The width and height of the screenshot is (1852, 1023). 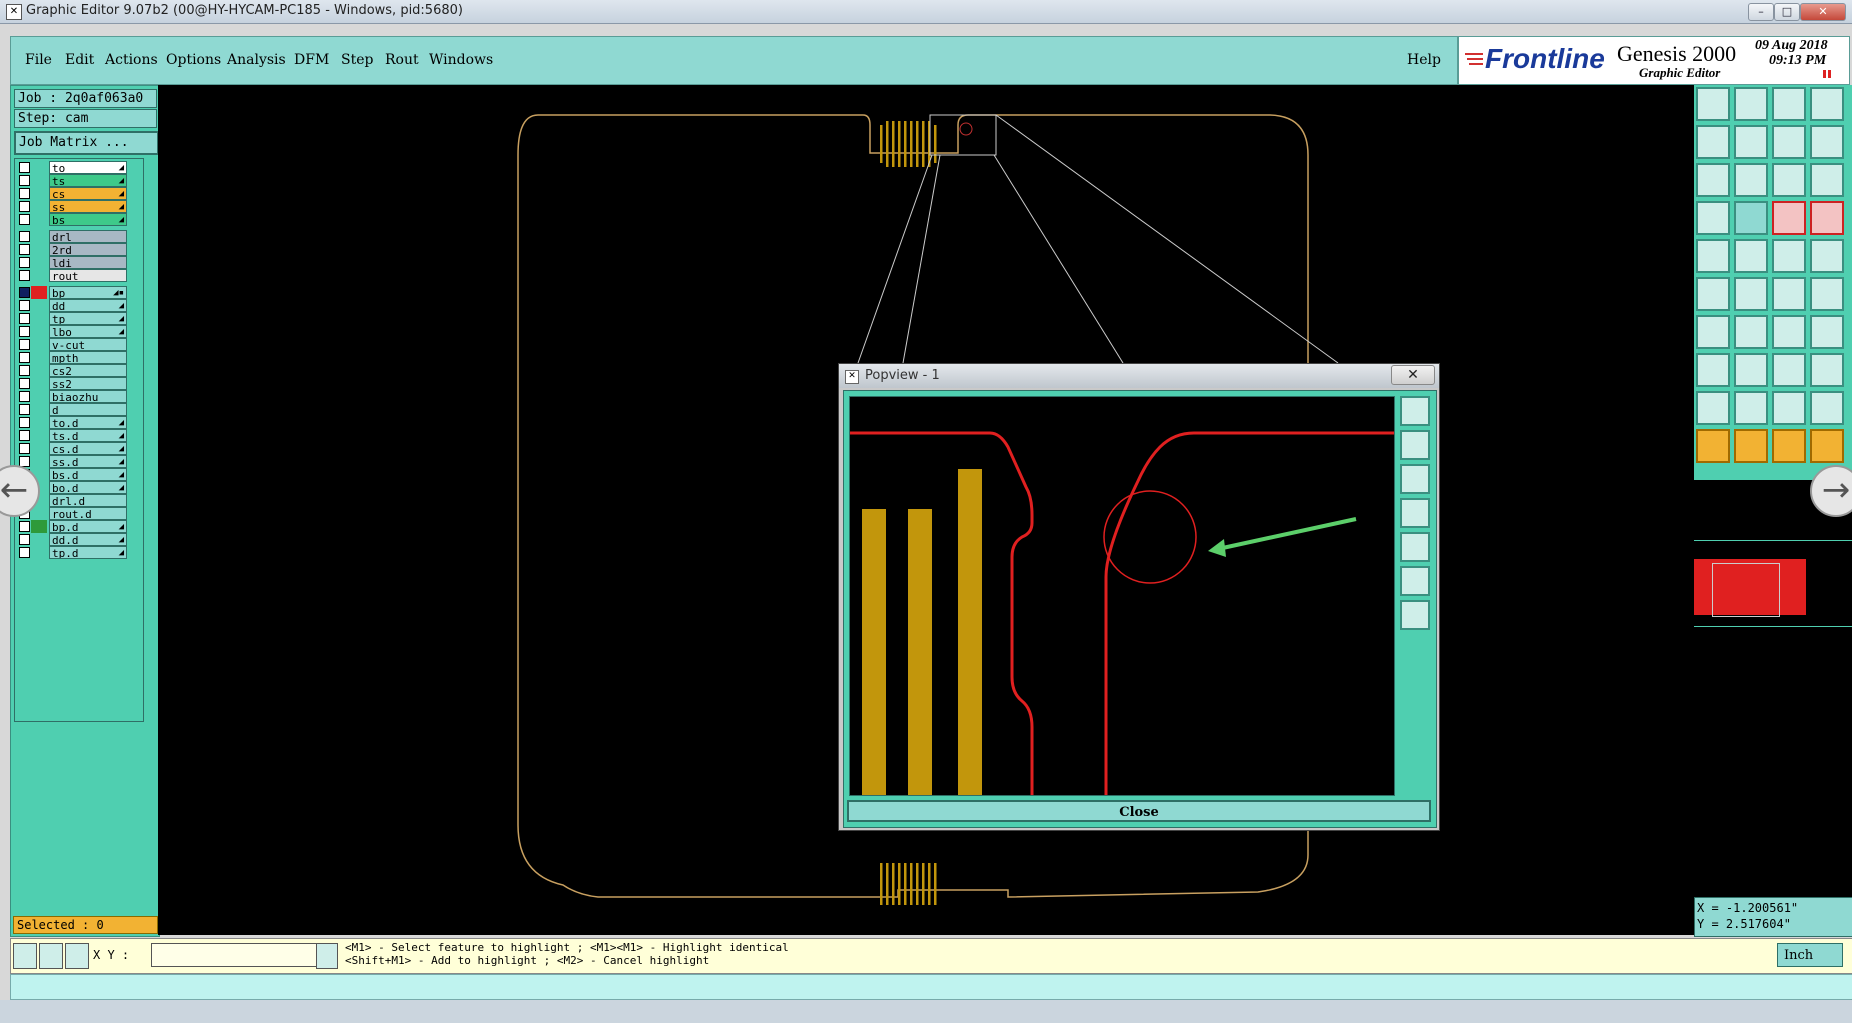 I want to click on layer-name: bo.d ◢, so click(x=88, y=487).